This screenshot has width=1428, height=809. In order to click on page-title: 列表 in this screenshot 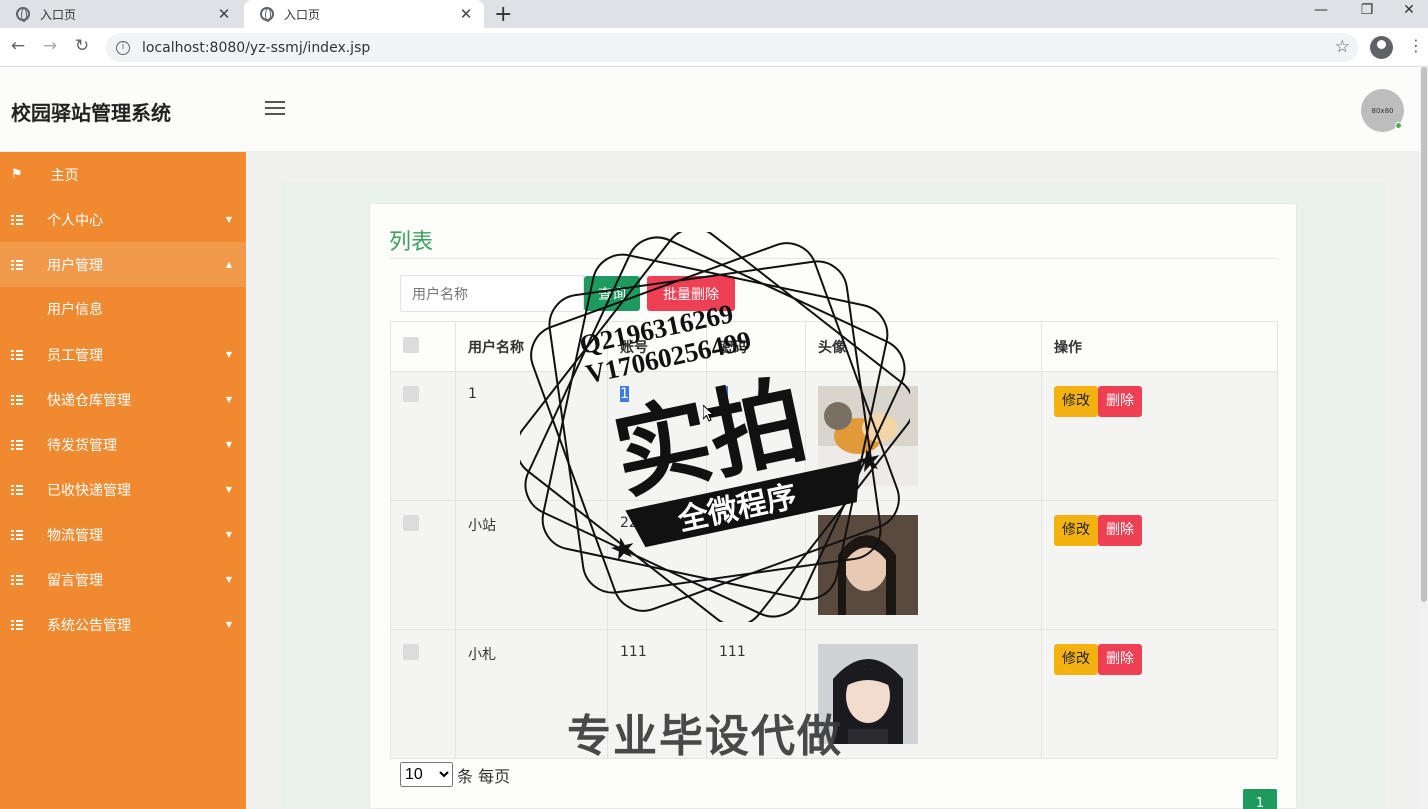, I will do `click(411, 242)`.